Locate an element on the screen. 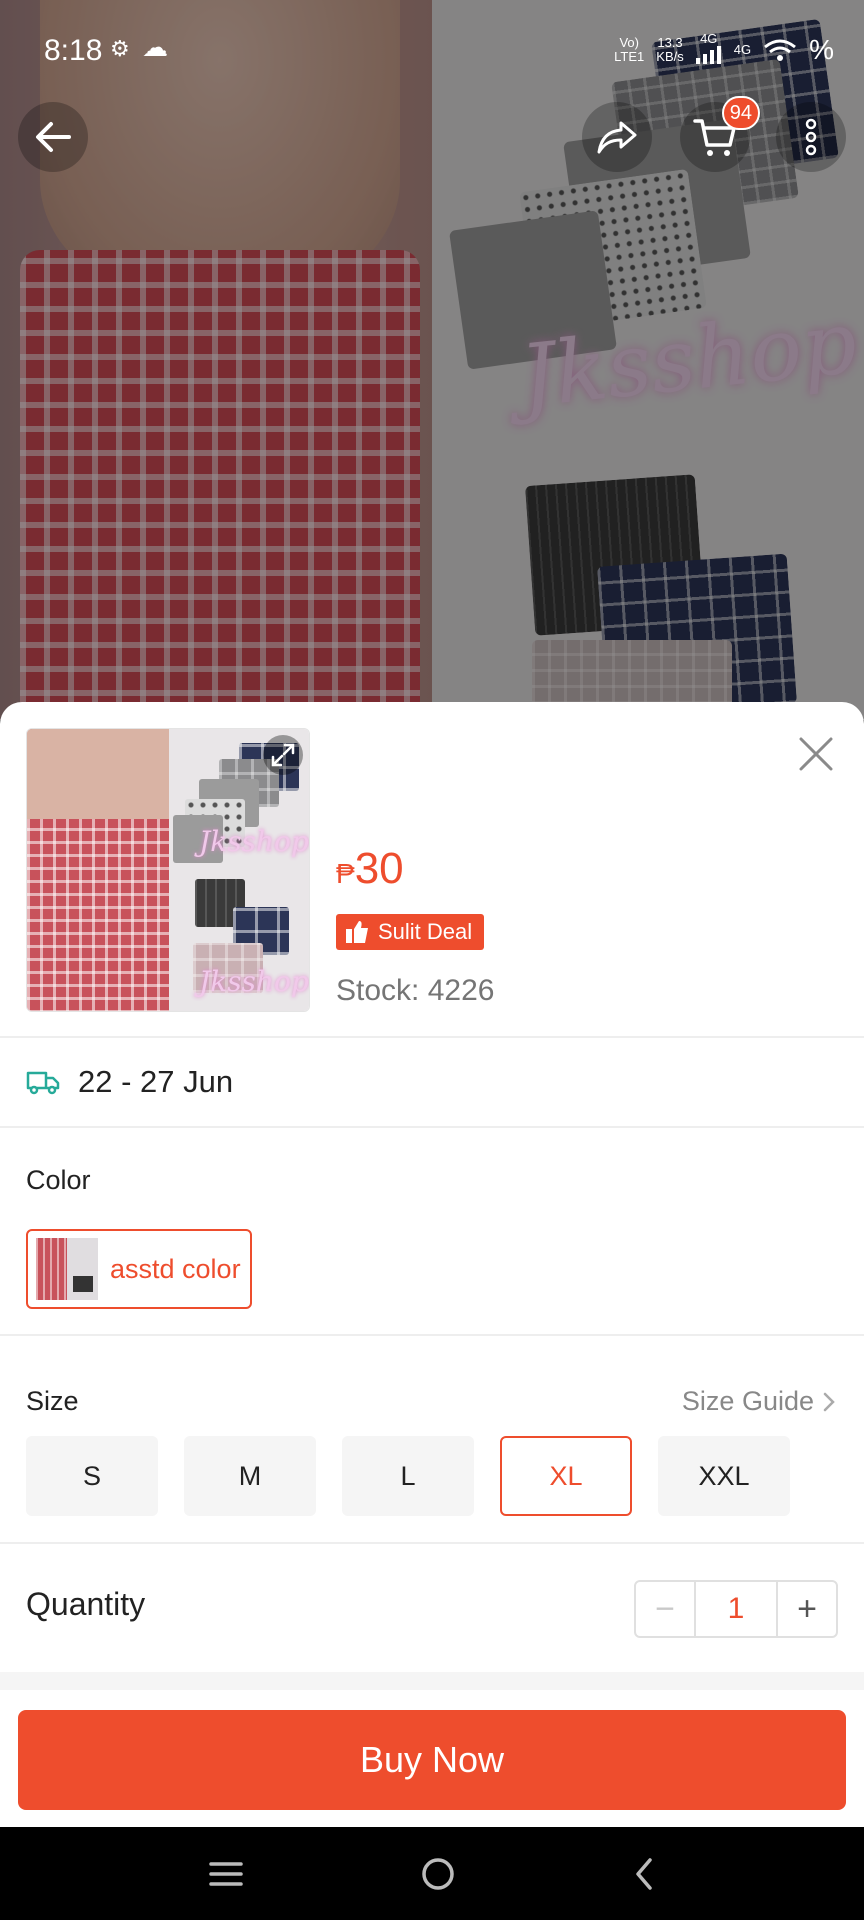 This screenshot has height=1920, width=864. quantity-increase-button: + is located at coordinates (807, 1609).